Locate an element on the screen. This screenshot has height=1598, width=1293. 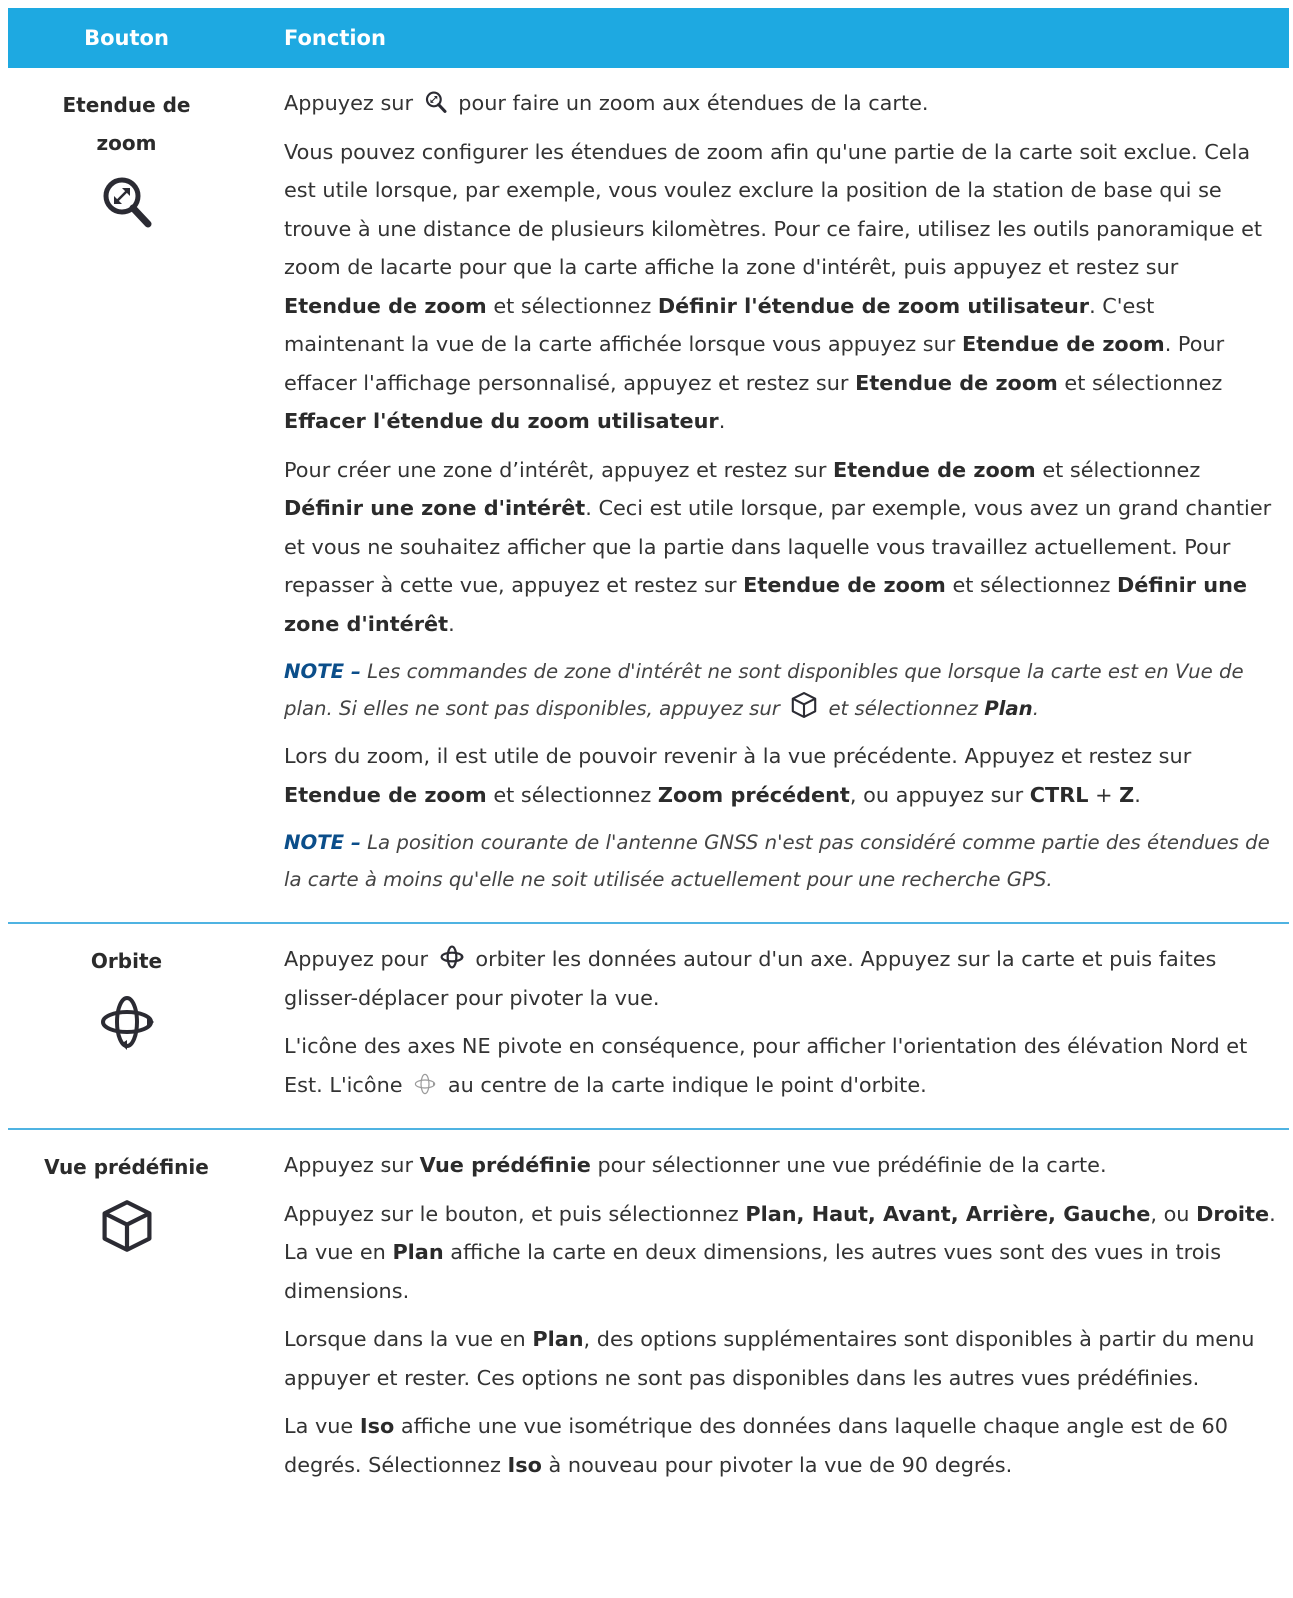
text: , ou is located at coordinates (1170, 1213).